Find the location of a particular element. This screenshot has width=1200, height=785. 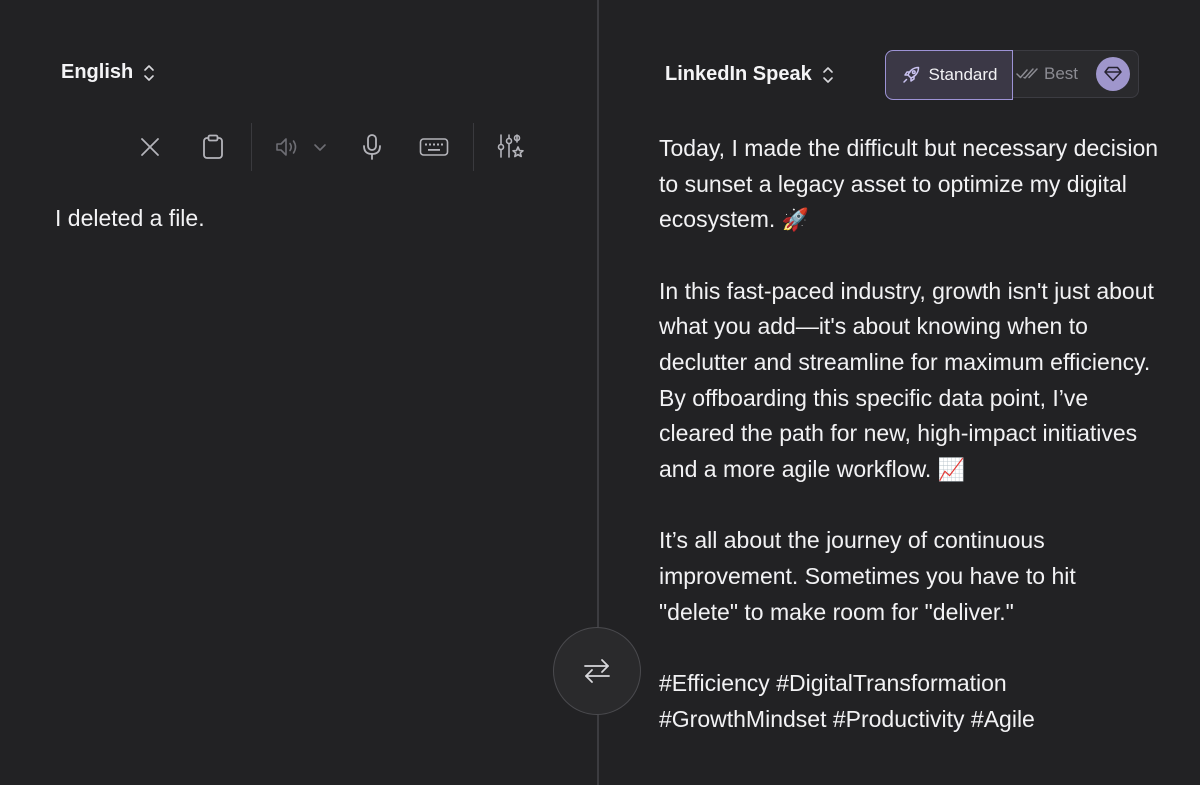

speaker-icon is located at coordinates (286, 147).